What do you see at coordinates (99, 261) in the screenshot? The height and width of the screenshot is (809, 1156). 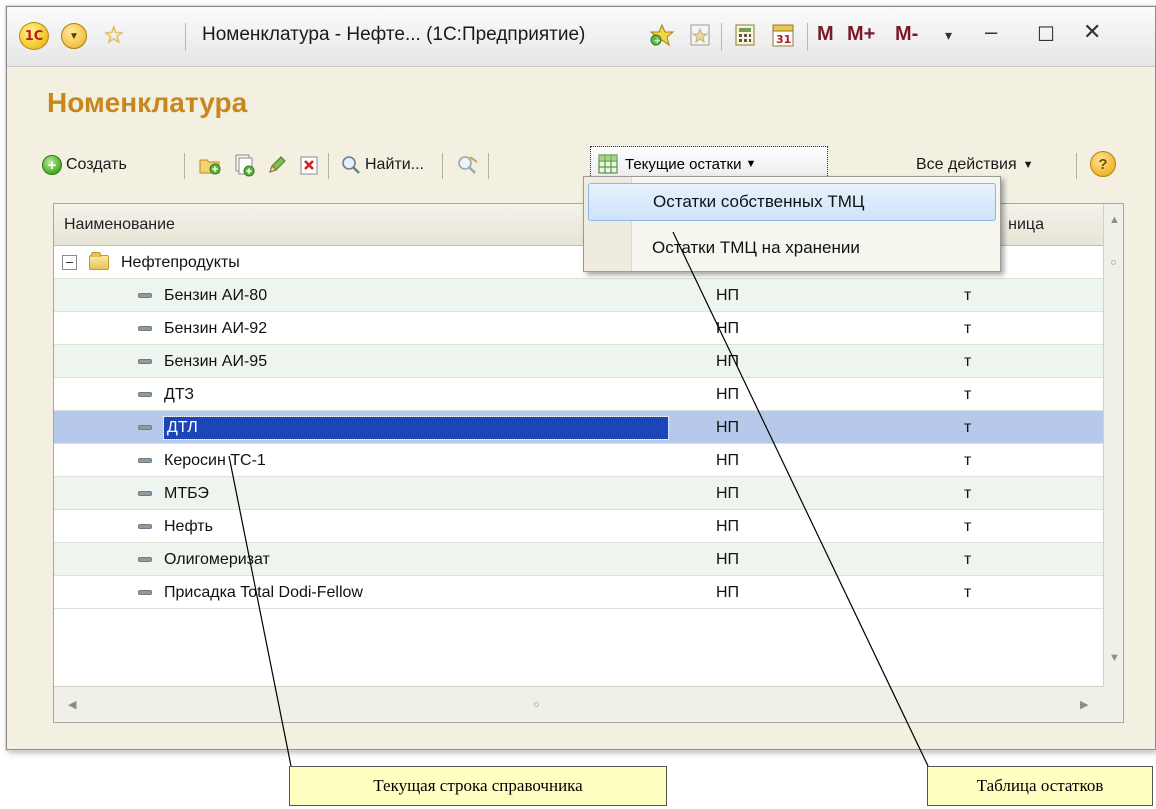 I see `folder-icon` at bounding box center [99, 261].